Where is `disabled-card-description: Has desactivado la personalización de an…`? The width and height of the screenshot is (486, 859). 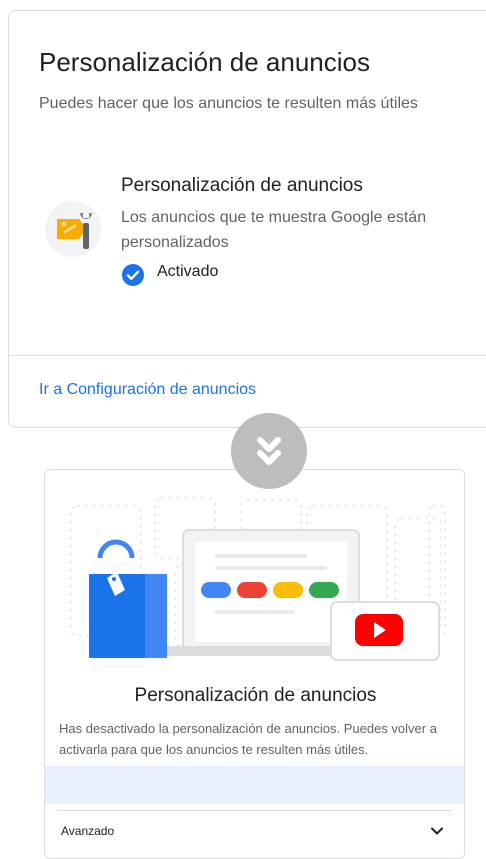 disabled-card-description: Has desactivado la personalización de an… is located at coordinates (248, 739).